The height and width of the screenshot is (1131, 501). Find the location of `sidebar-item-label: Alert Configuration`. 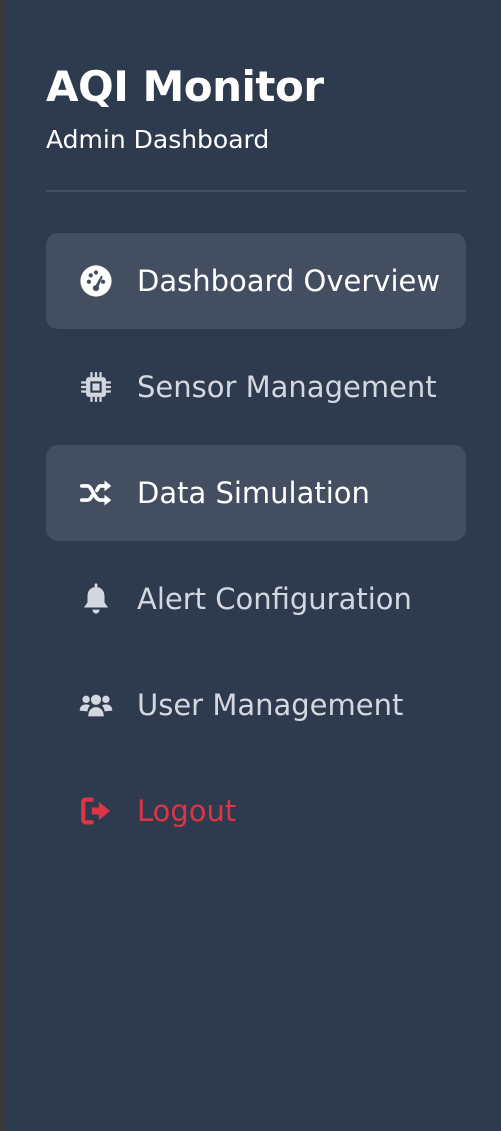

sidebar-item-label: Alert Configuration is located at coordinates (274, 599).